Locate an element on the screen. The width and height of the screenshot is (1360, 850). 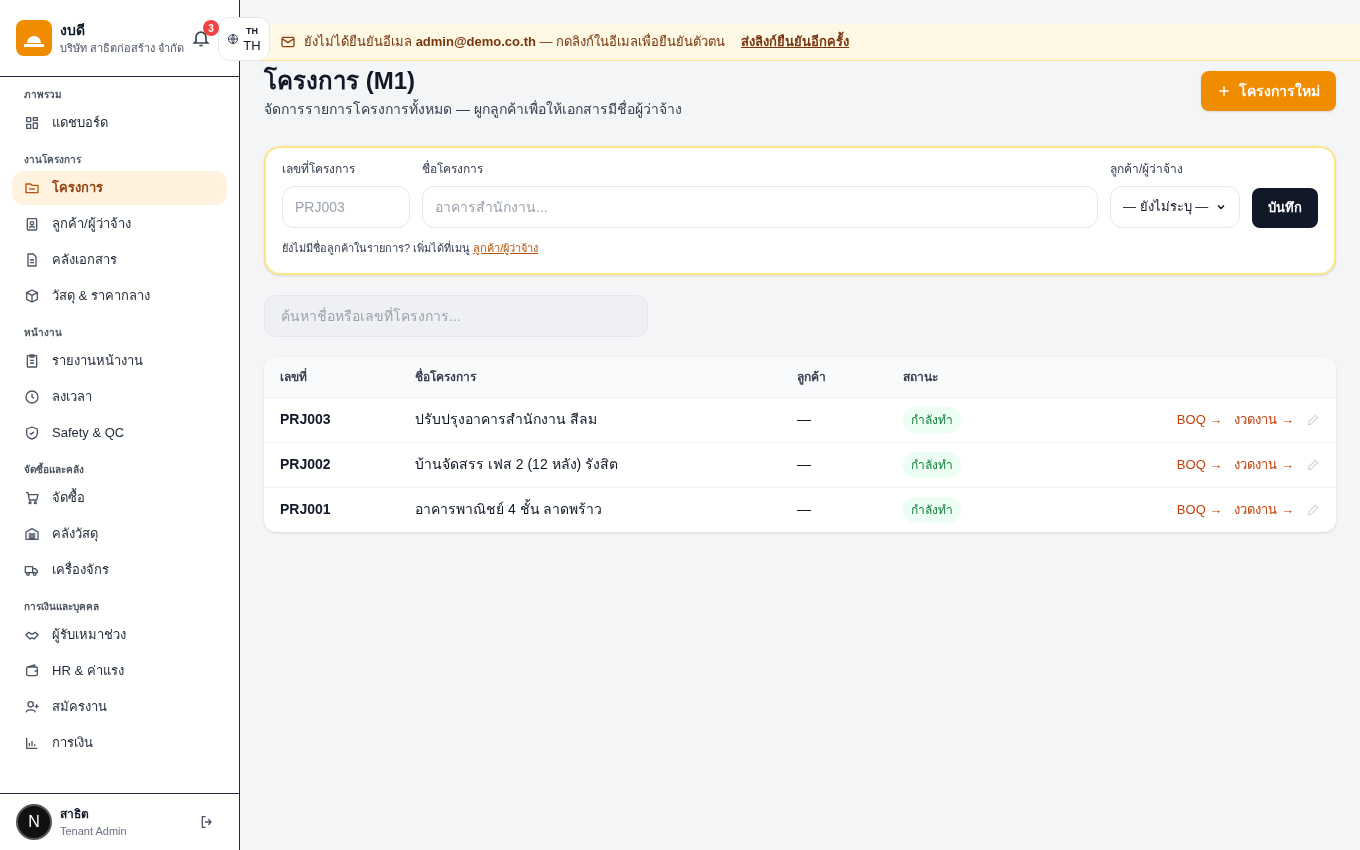
brand-name: งบดี is located at coordinates (73, 30).